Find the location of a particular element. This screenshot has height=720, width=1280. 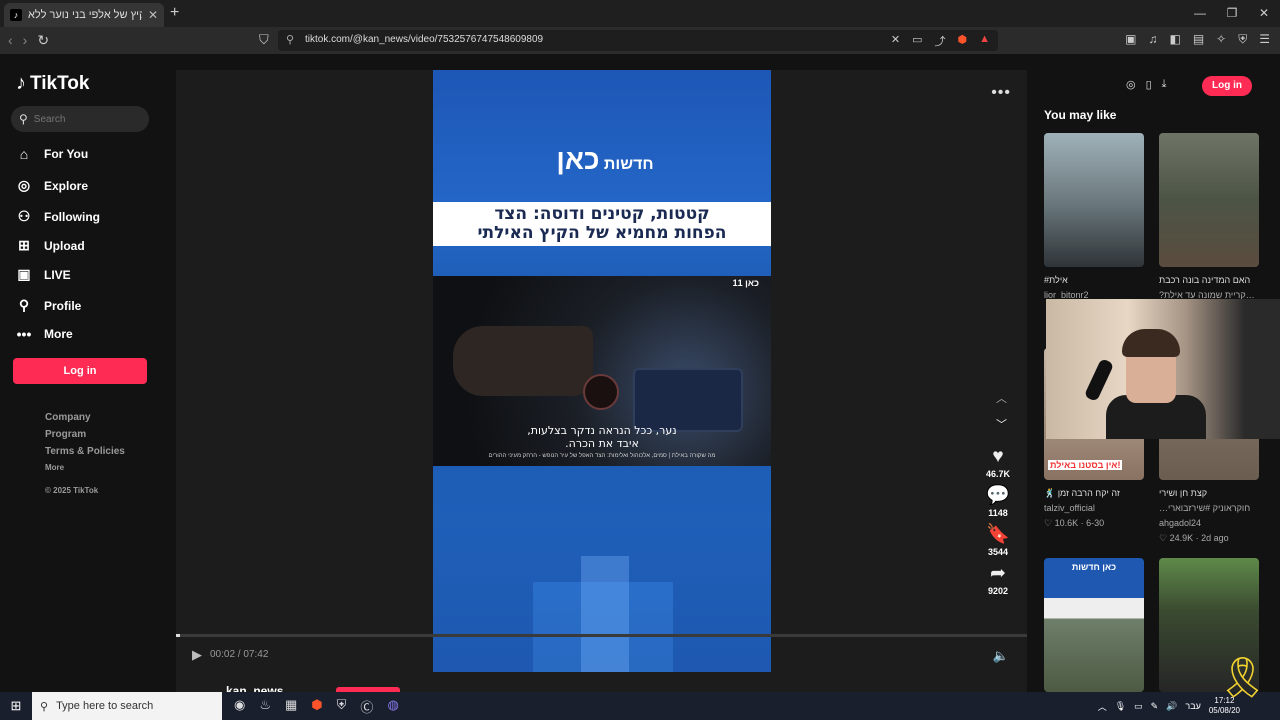

kan-news-logo: חדשות כאן is located at coordinates (602, 160).